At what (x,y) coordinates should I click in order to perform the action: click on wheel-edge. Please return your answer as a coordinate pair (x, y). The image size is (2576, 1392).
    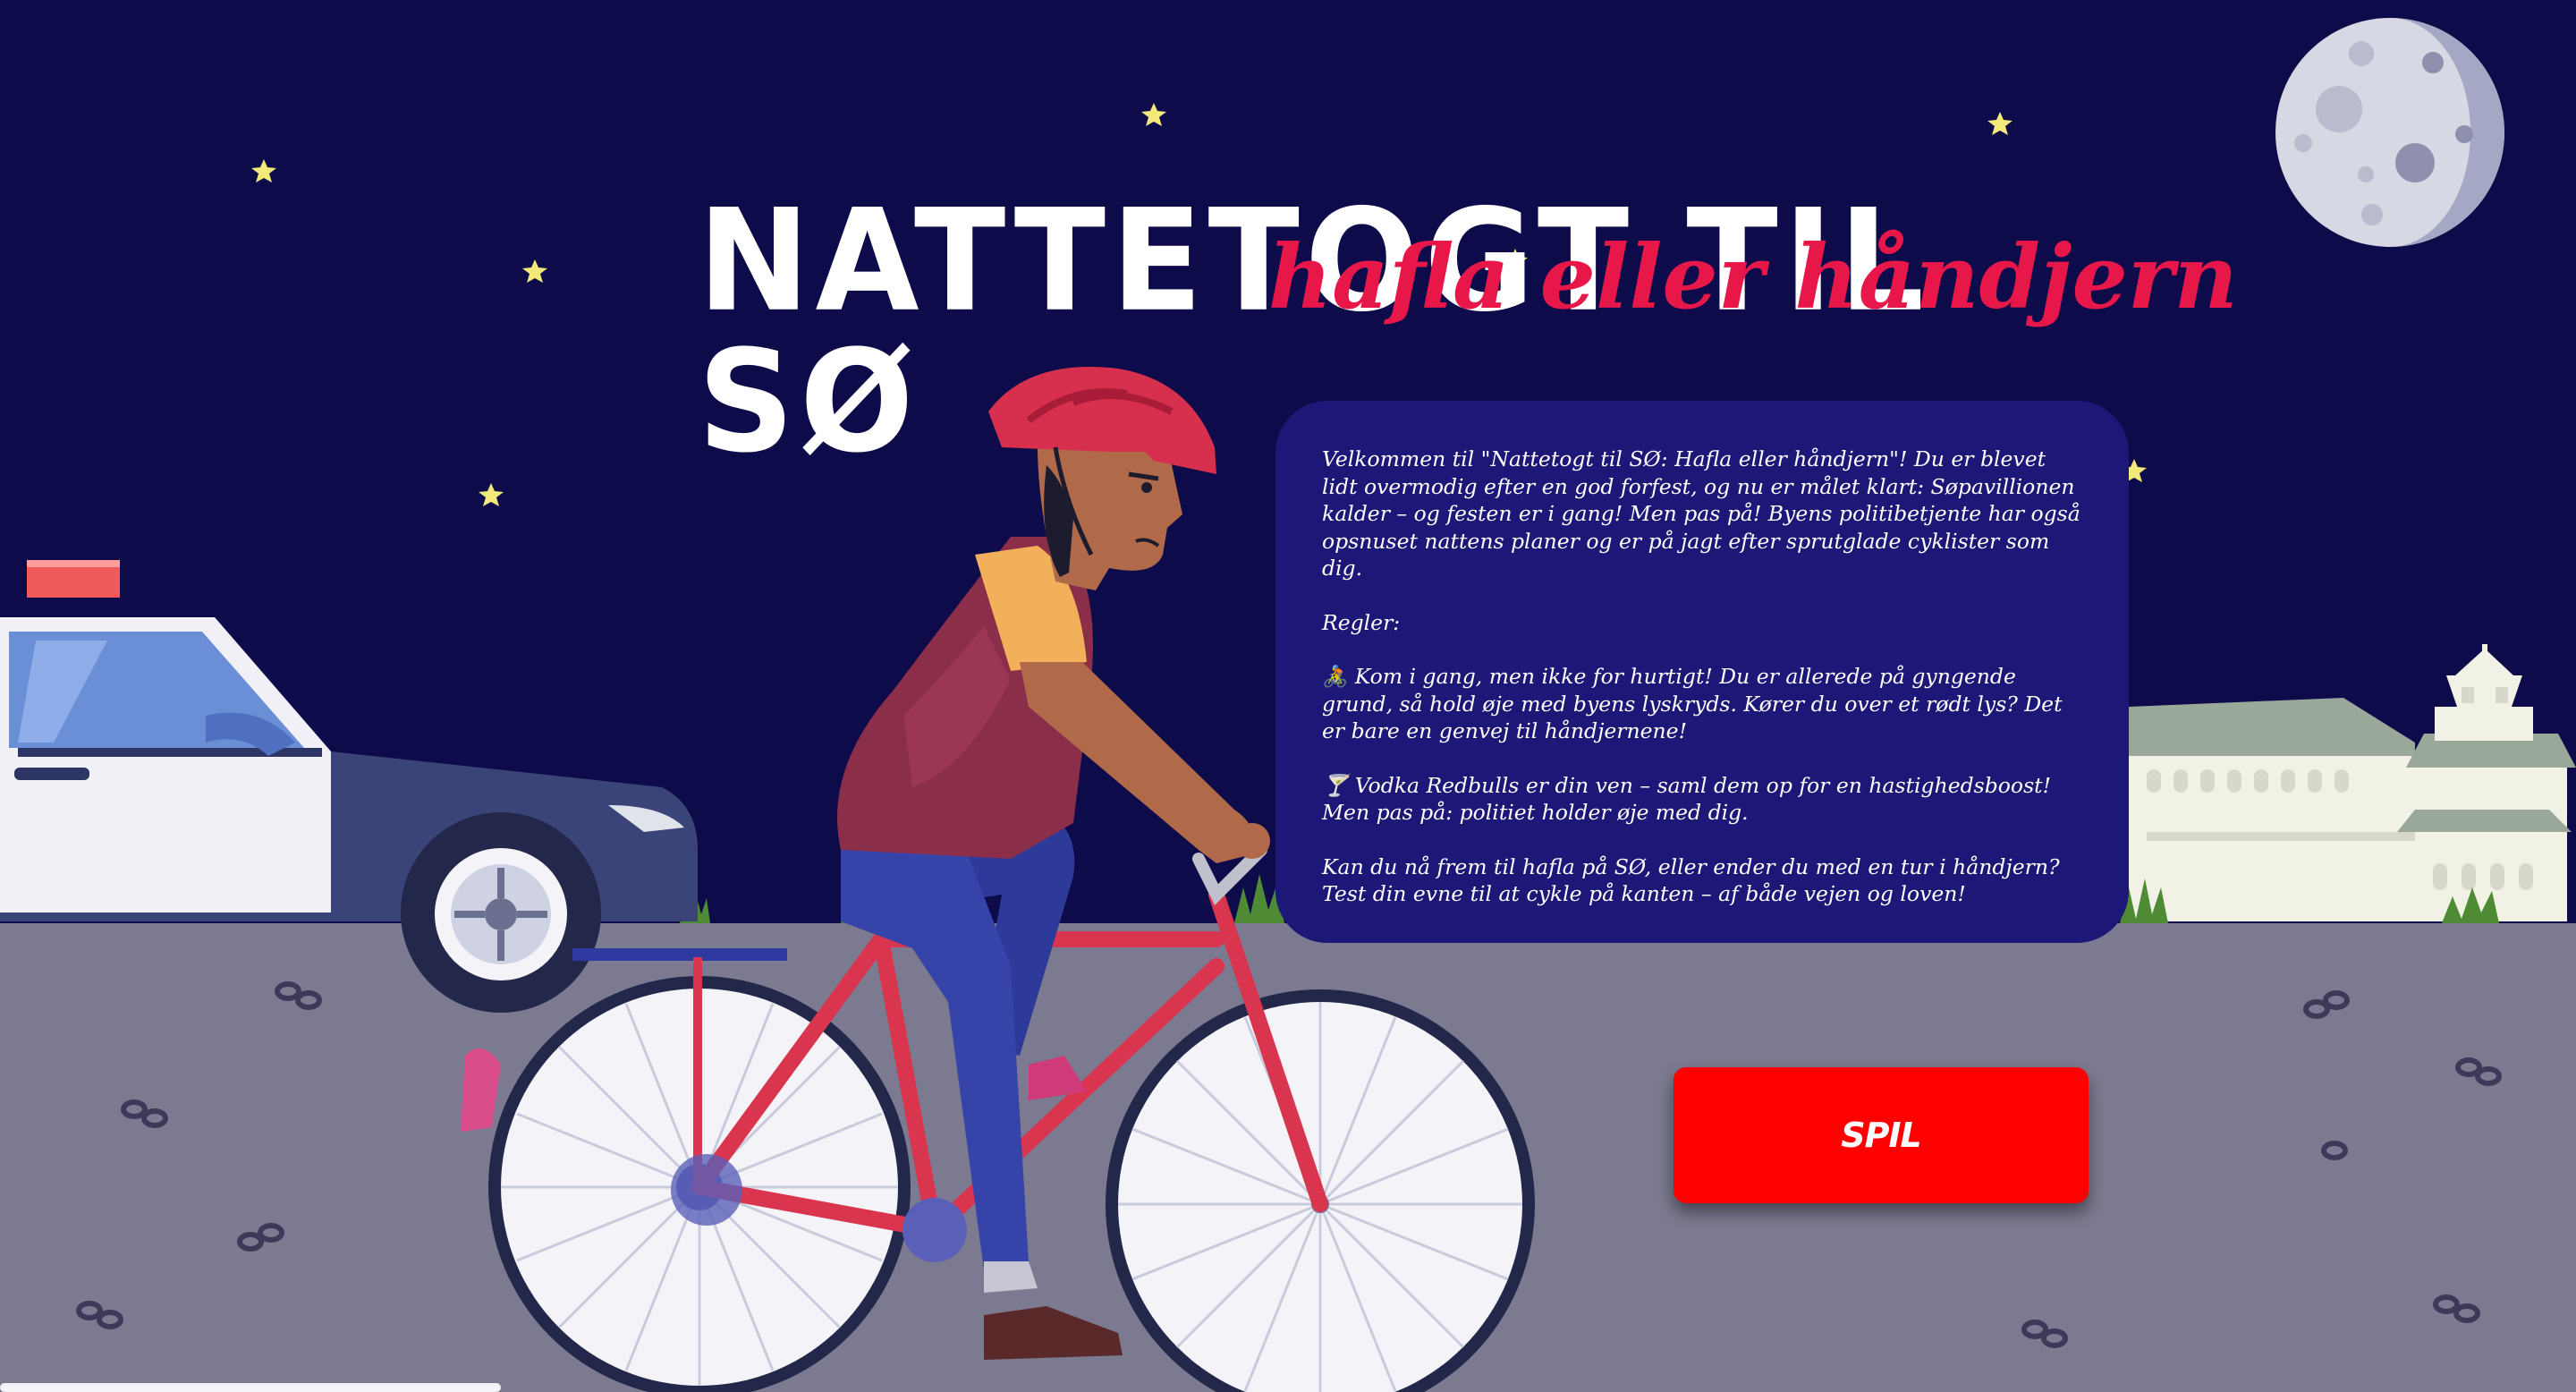
    Looking at the image, I should click on (250, 1387).